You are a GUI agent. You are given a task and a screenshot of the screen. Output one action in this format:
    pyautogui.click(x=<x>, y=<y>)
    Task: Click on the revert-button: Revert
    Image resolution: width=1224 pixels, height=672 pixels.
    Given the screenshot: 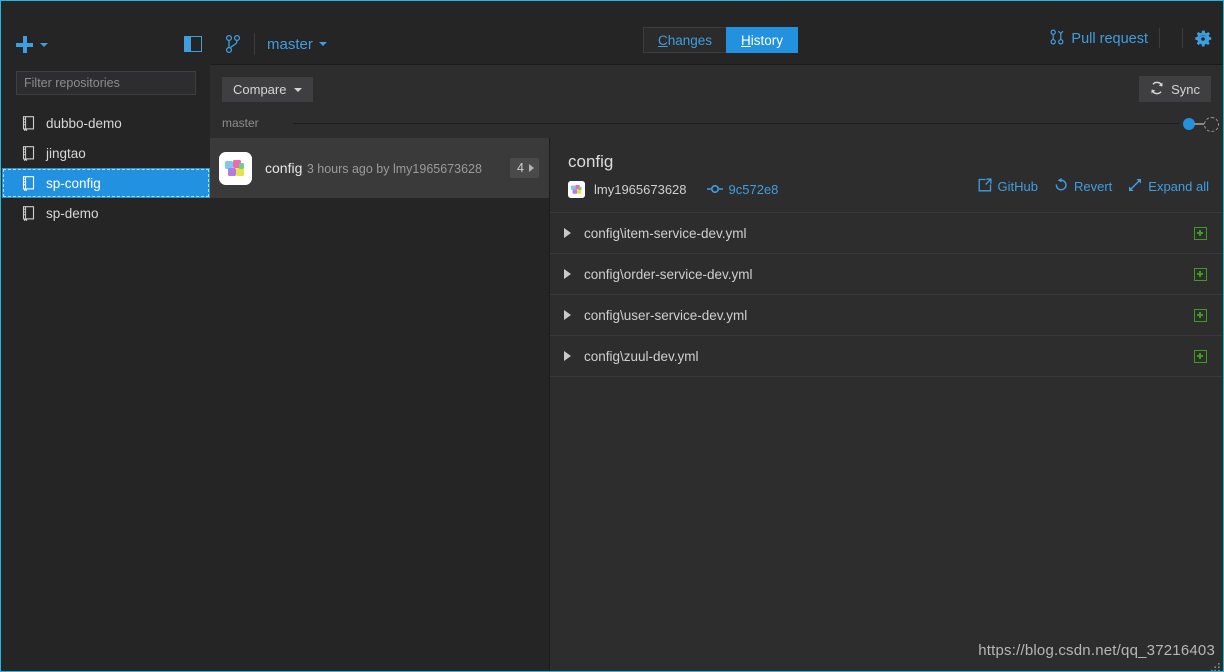 What is the action you would take?
    pyautogui.click(x=1083, y=186)
    